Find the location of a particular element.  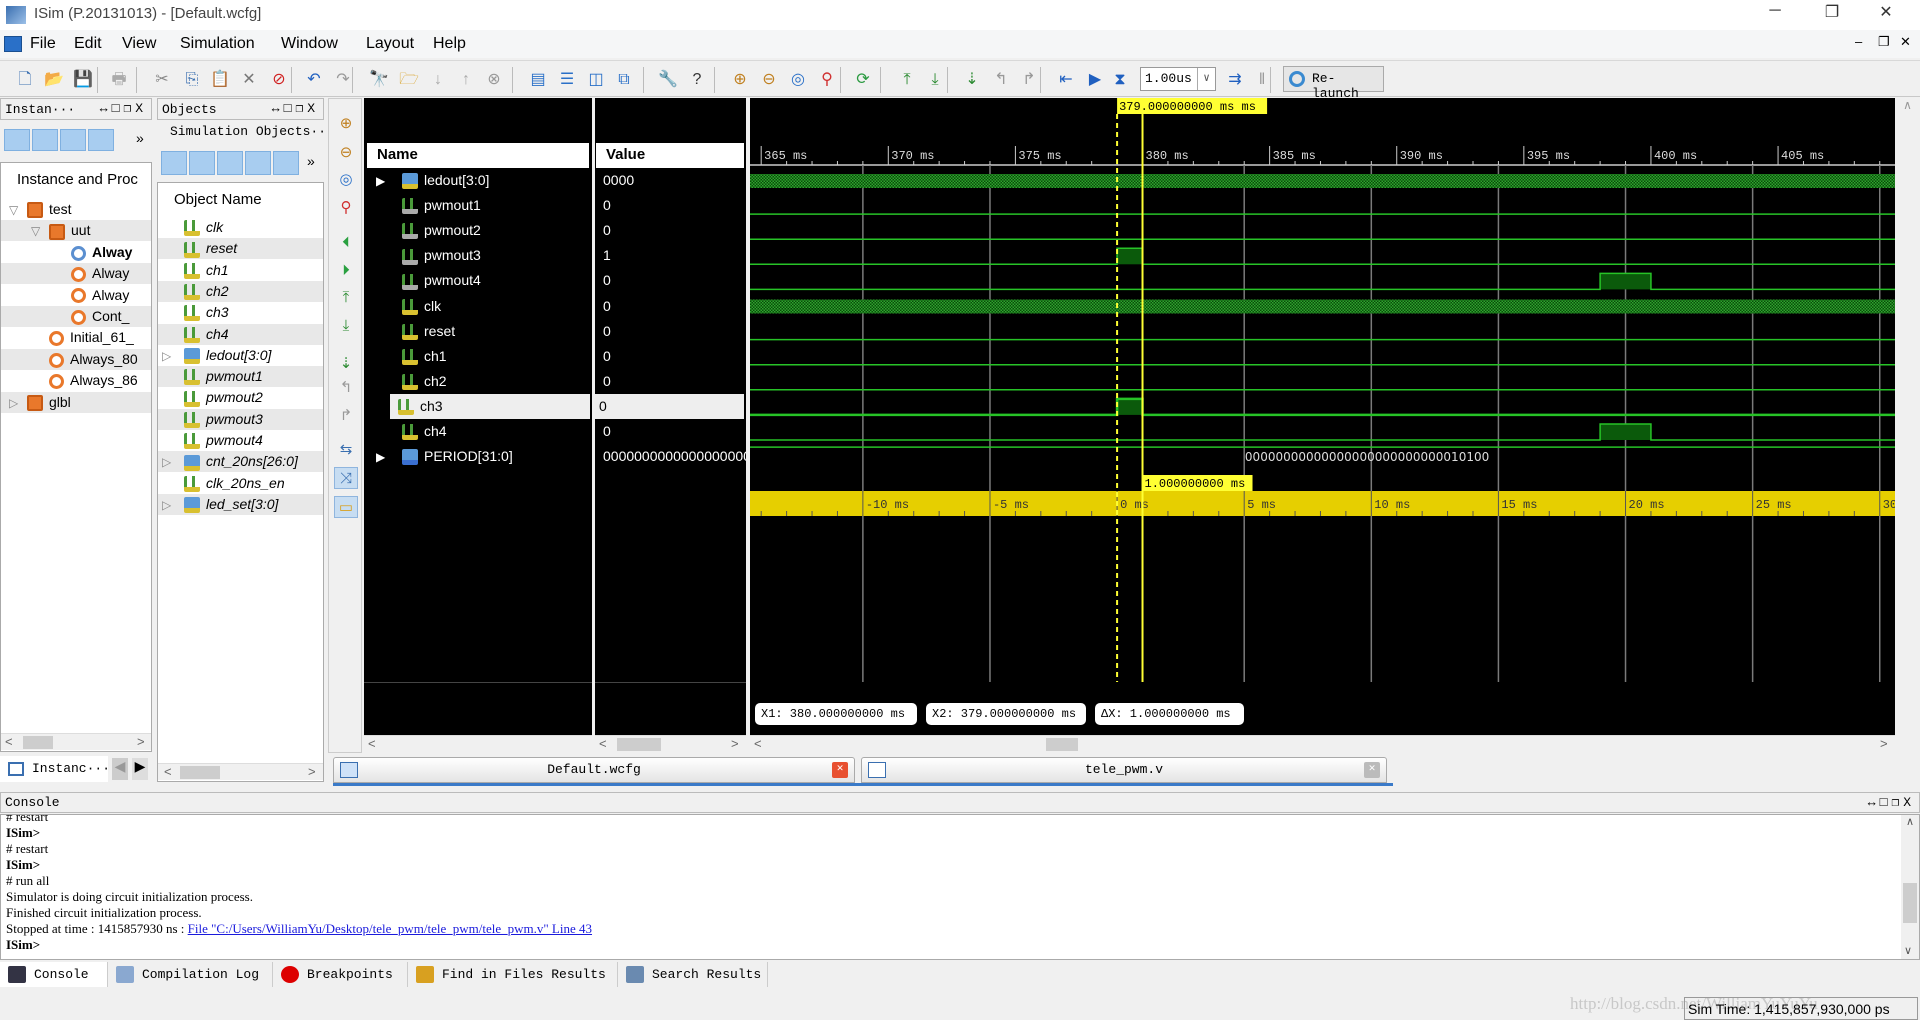

tab-scroll-right: ▶ is located at coordinates (140, 769).